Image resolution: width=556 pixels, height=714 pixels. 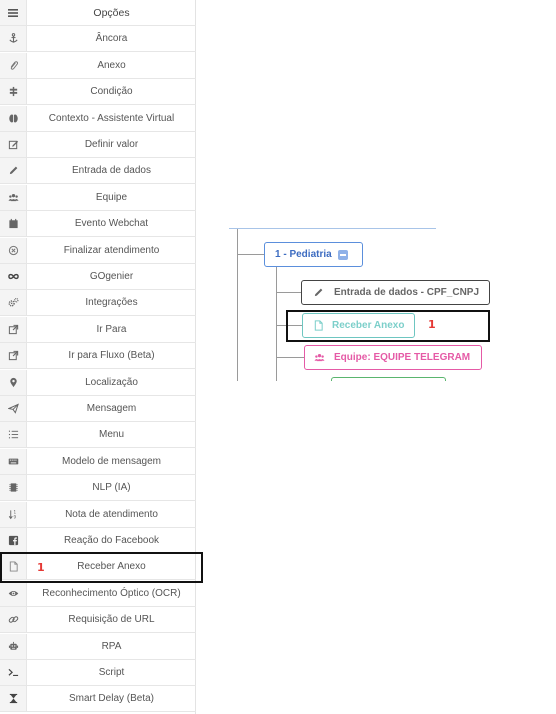 What do you see at coordinates (111, 382) in the screenshot?
I see `sidebar-item-label: Localização` at bounding box center [111, 382].